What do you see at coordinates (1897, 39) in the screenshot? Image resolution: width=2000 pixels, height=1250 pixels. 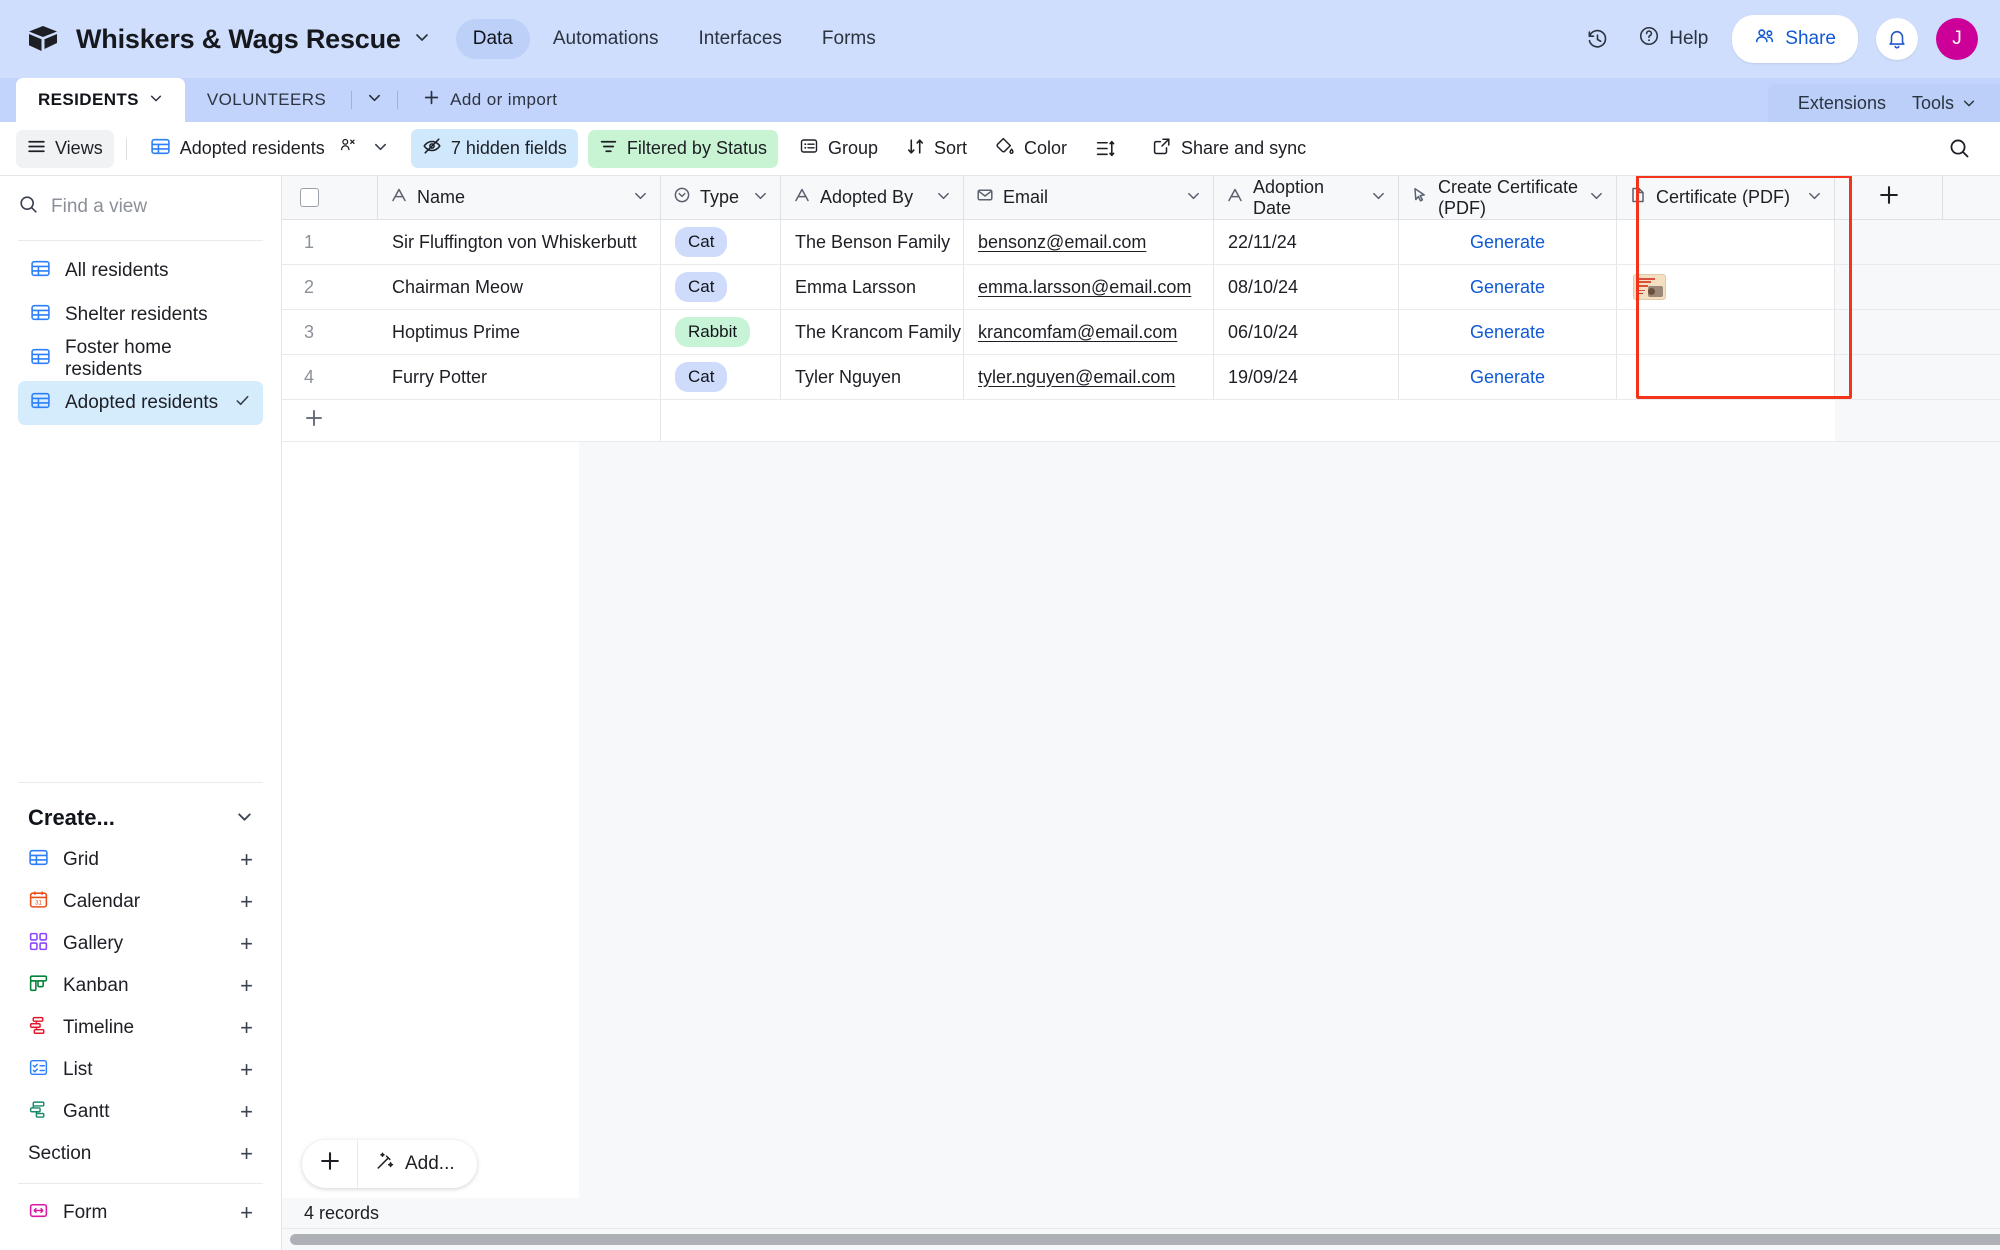 I see `bell-icon` at bounding box center [1897, 39].